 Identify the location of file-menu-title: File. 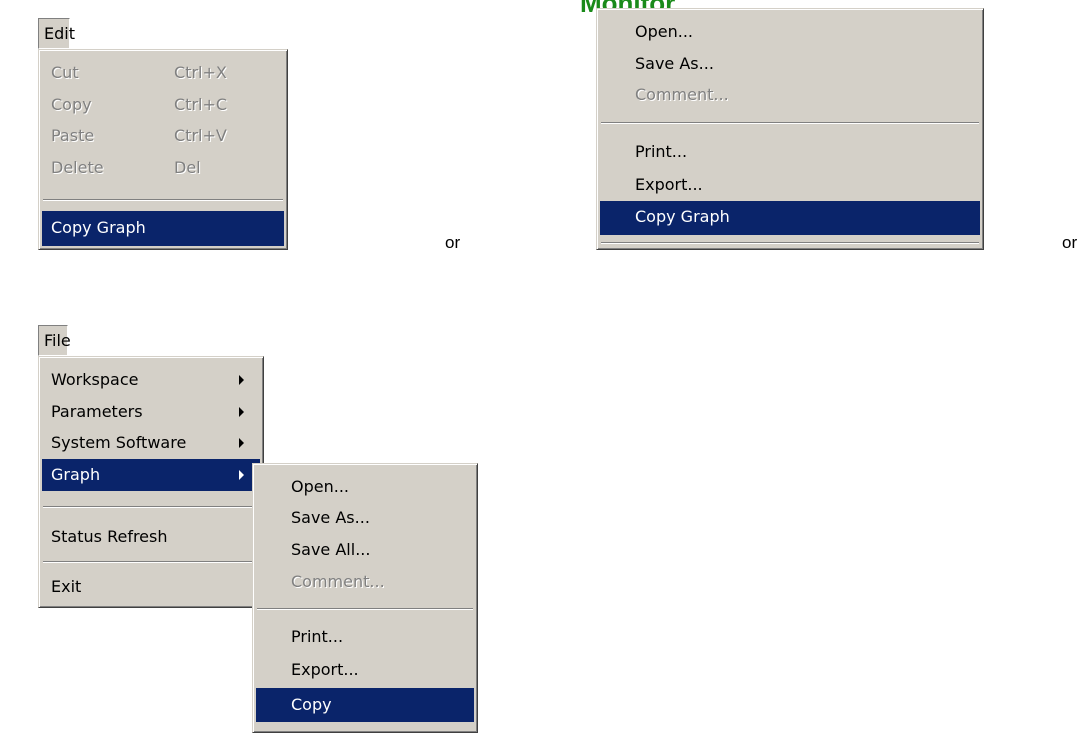
(54, 340).